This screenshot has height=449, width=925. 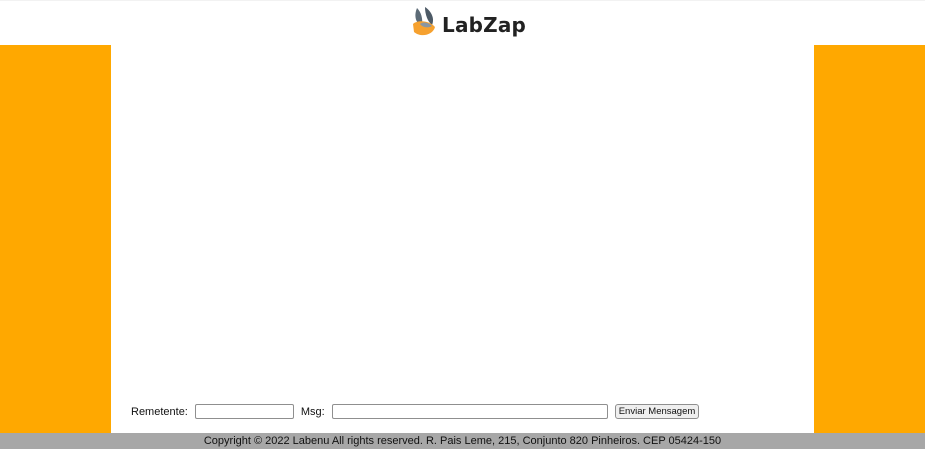 What do you see at coordinates (244, 411) in the screenshot?
I see `sender-input` at bounding box center [244, 411].